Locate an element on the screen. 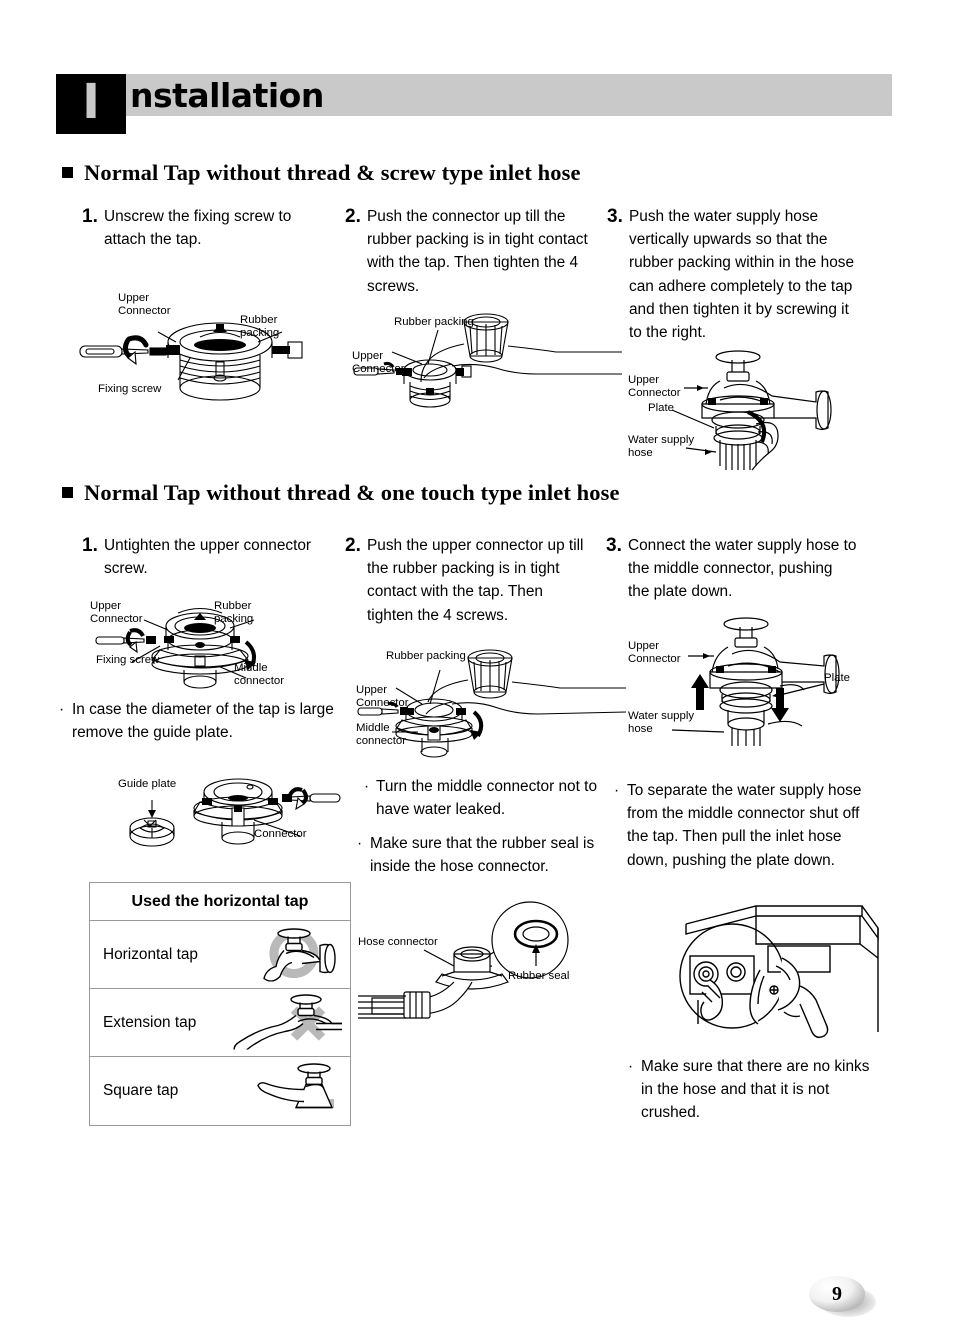 Image resolution: width=954 pixels, height=1336 pixels. washing-machine-hose-figure is located at coordinates (779, 970).